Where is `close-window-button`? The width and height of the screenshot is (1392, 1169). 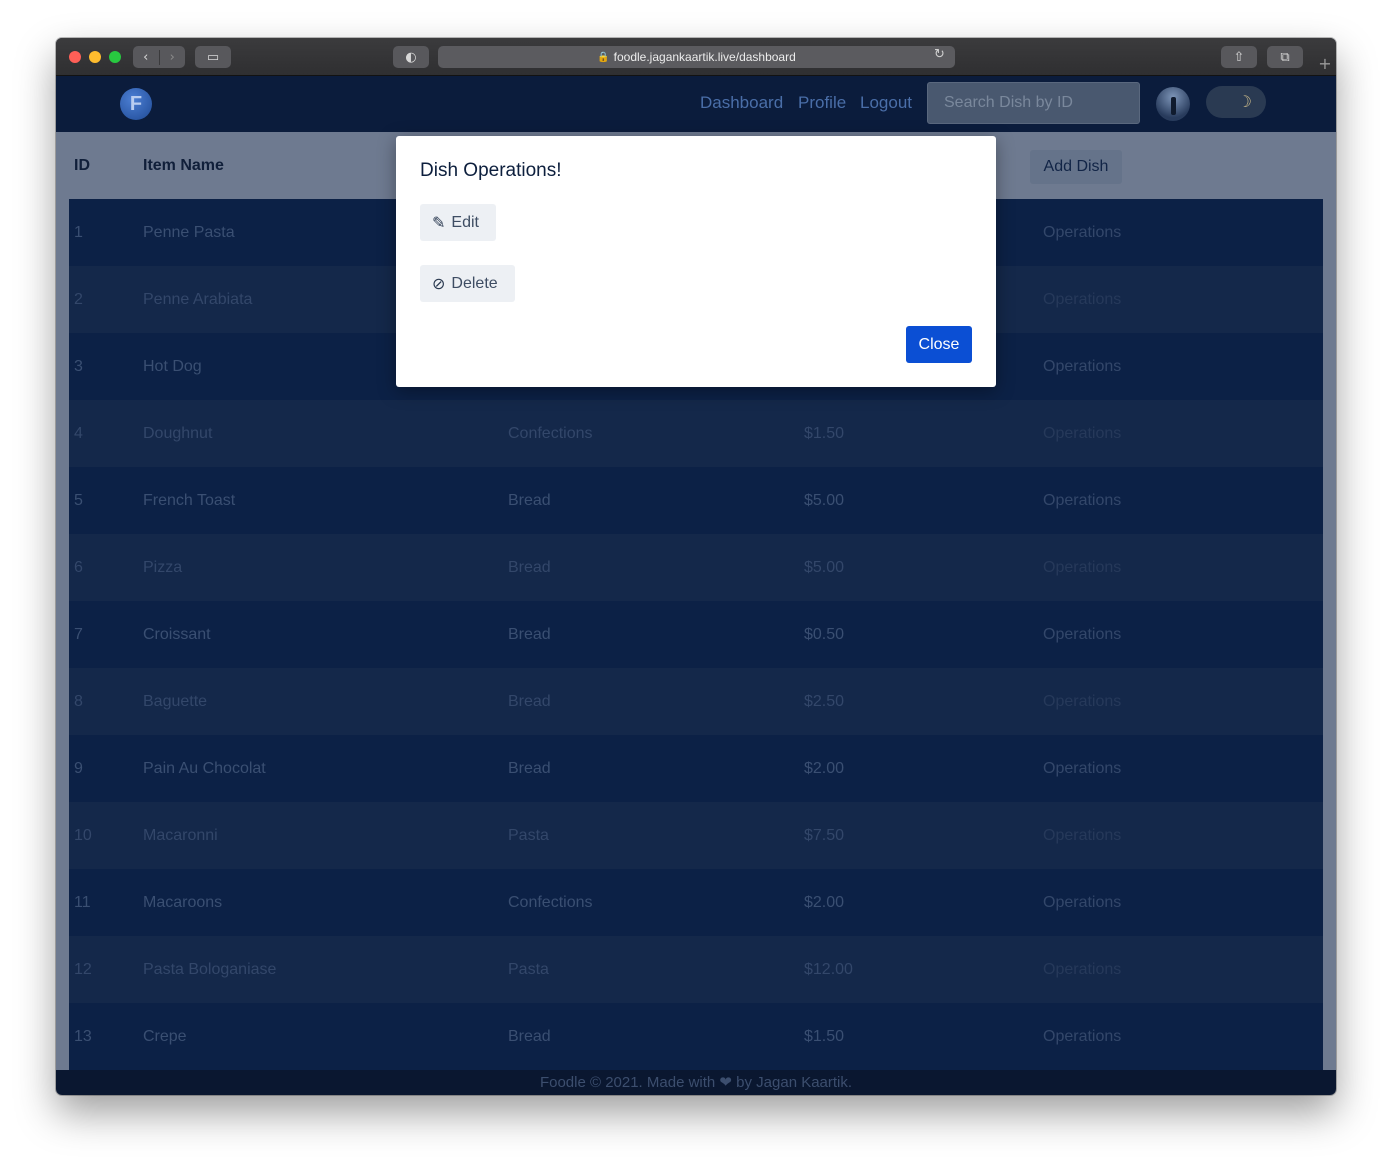 close-window-button is located at coordinates (75, 57).